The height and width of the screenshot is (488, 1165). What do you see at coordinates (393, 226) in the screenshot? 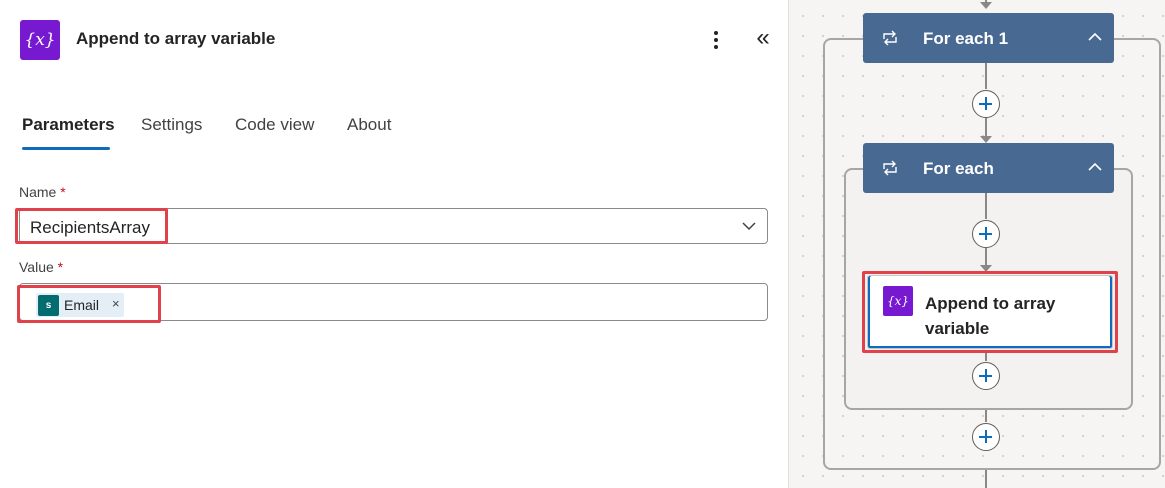
I see `name-dropdown: RecipientsArray` at bounding box center [393, 226].